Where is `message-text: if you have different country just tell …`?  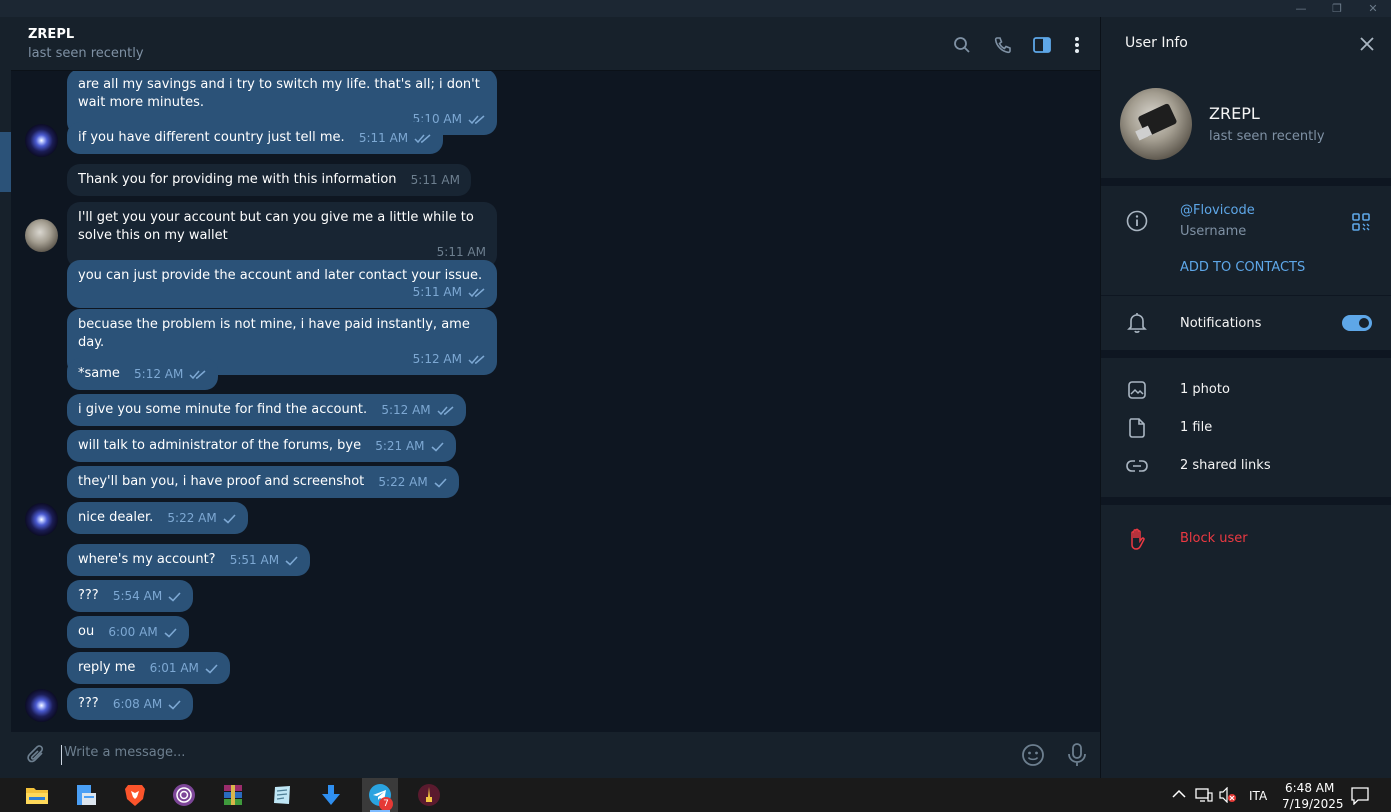
message-text: if you have different country just tell … is located at coordinates (211, 137).